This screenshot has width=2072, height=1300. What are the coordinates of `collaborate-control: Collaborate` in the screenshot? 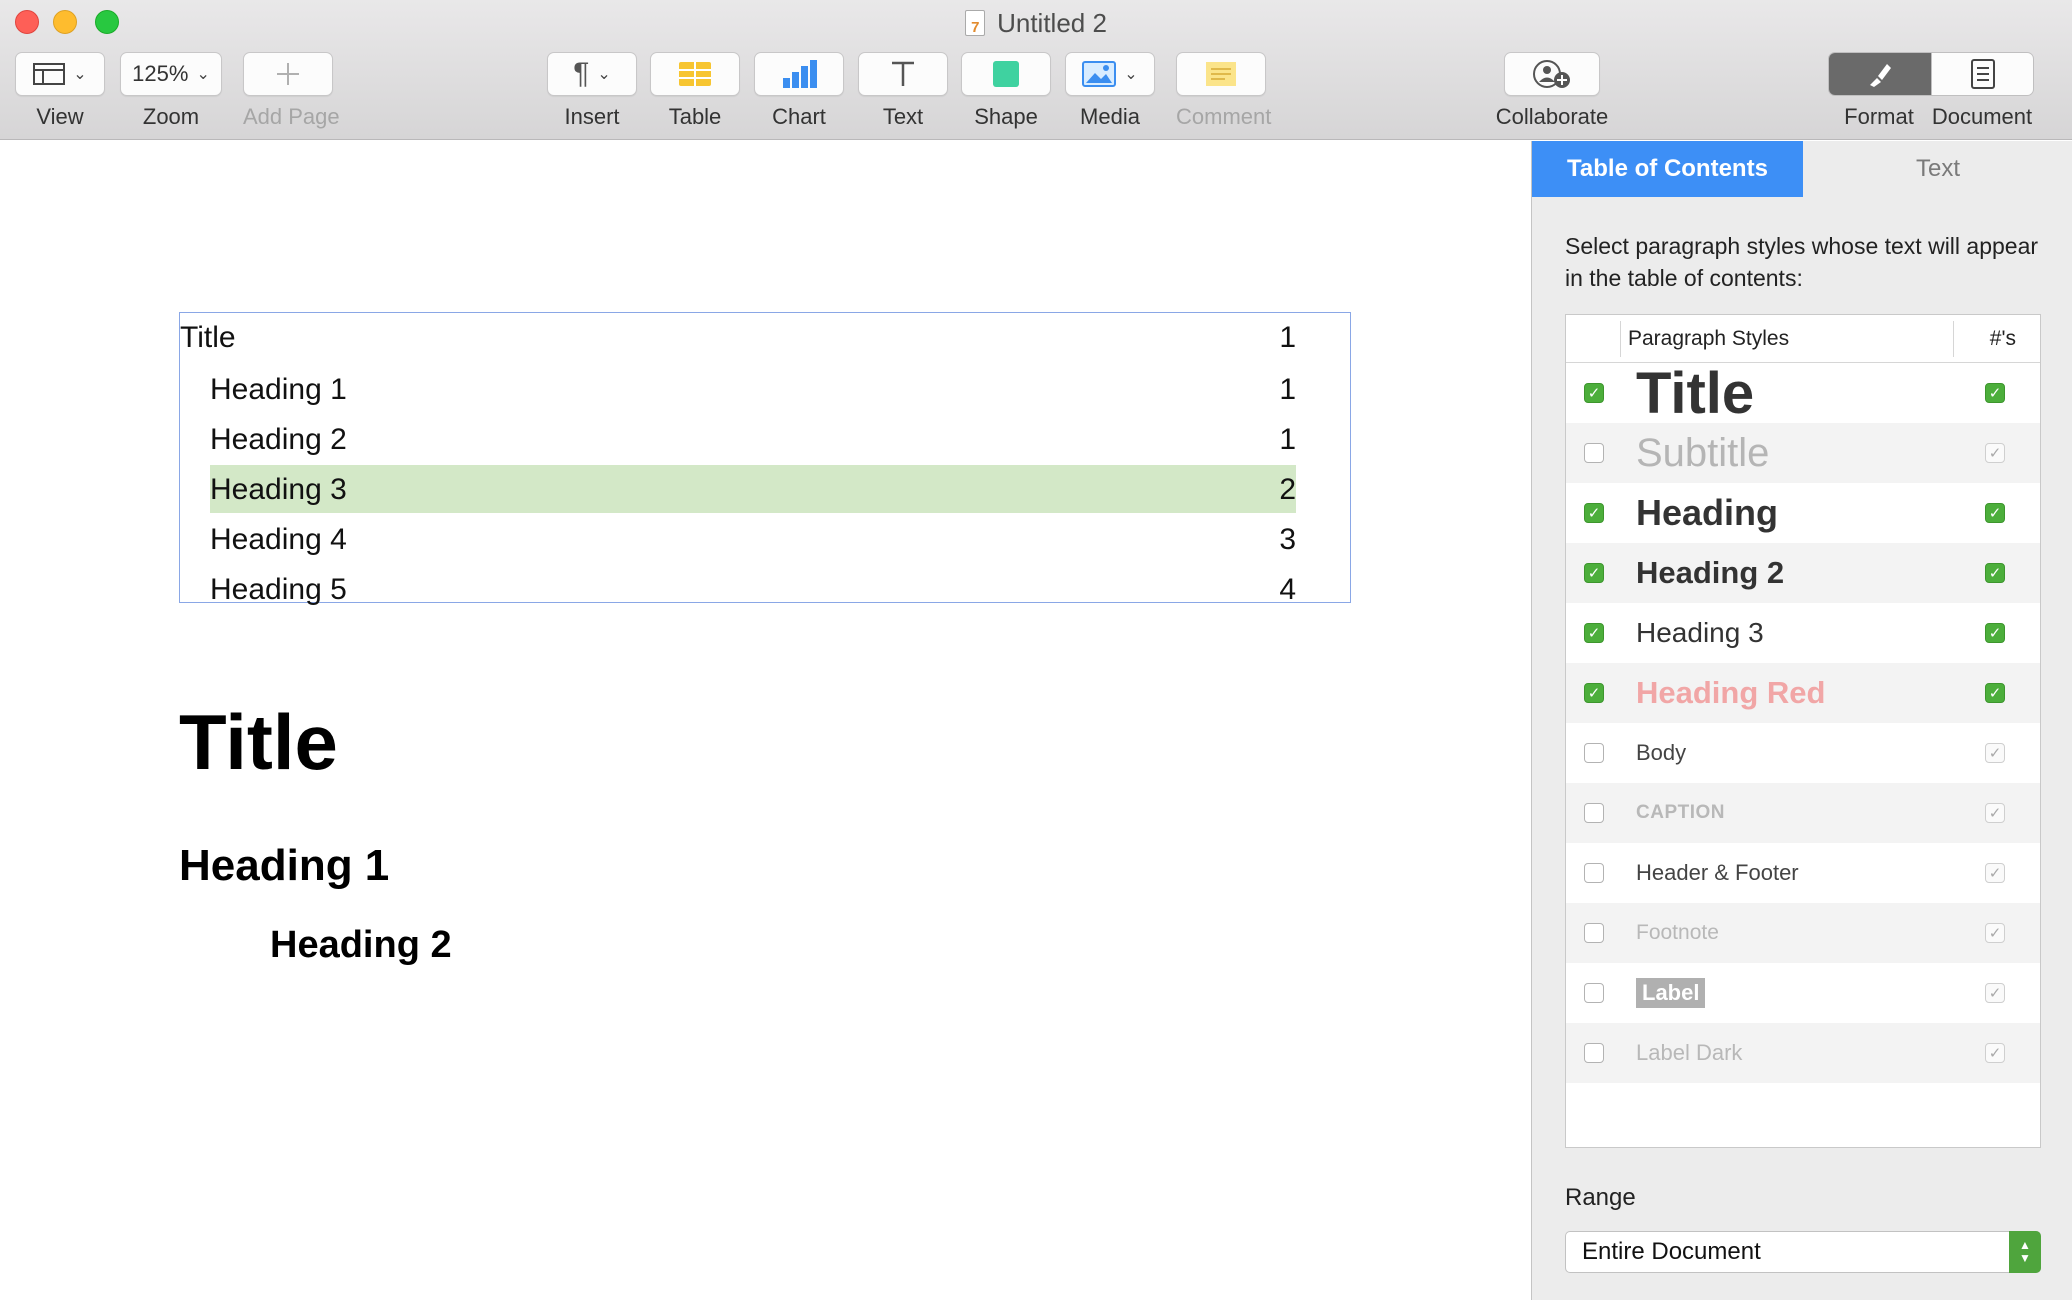 It's located at (1552, 91).